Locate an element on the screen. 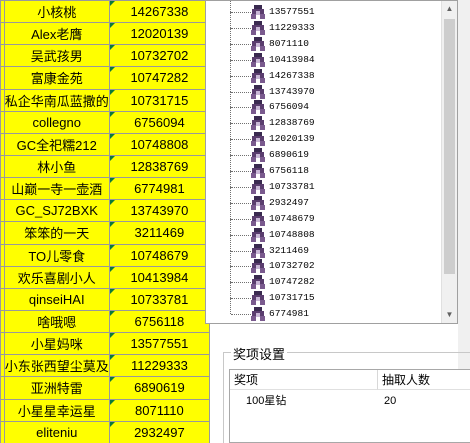 The width and height of the screenshot is (470, 443). tree-item: 10747282 is located at coordinates (324, 278).